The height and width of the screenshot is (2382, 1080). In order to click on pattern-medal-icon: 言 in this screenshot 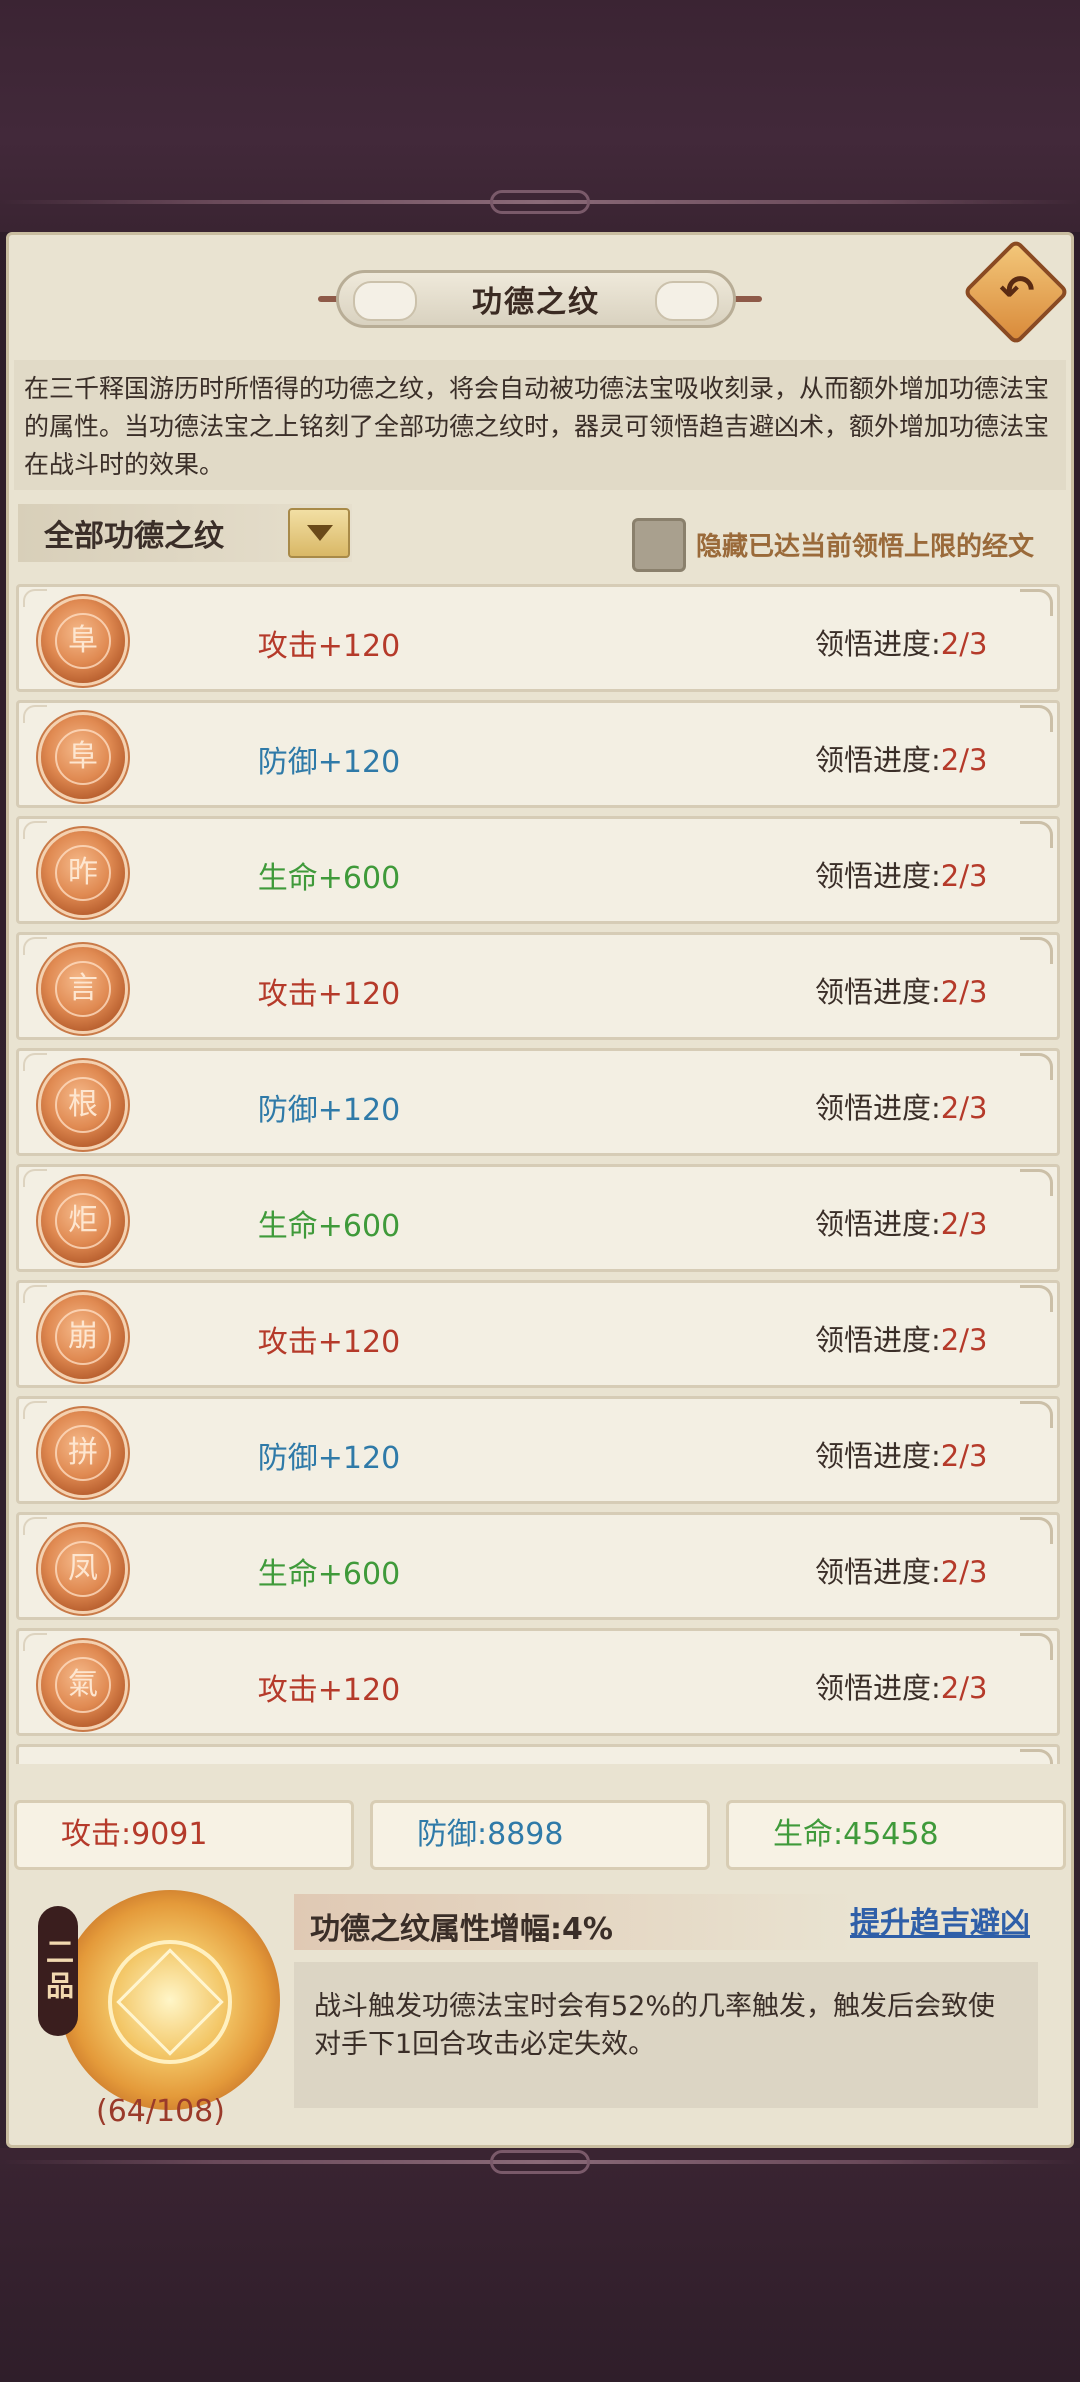, I will do `click(83, 989)`.